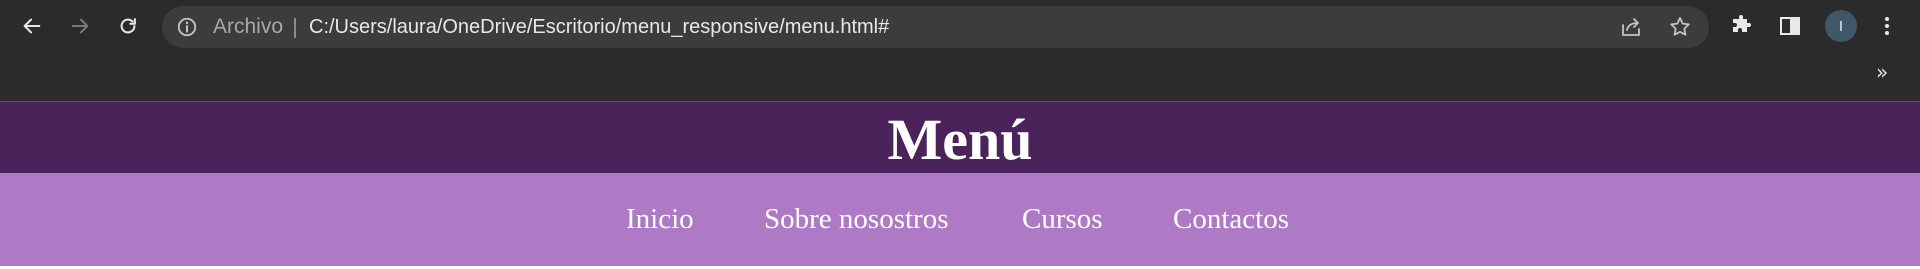 This screenshot has width=1920, height=269. I want to click on forward-button, so click(80, 26).